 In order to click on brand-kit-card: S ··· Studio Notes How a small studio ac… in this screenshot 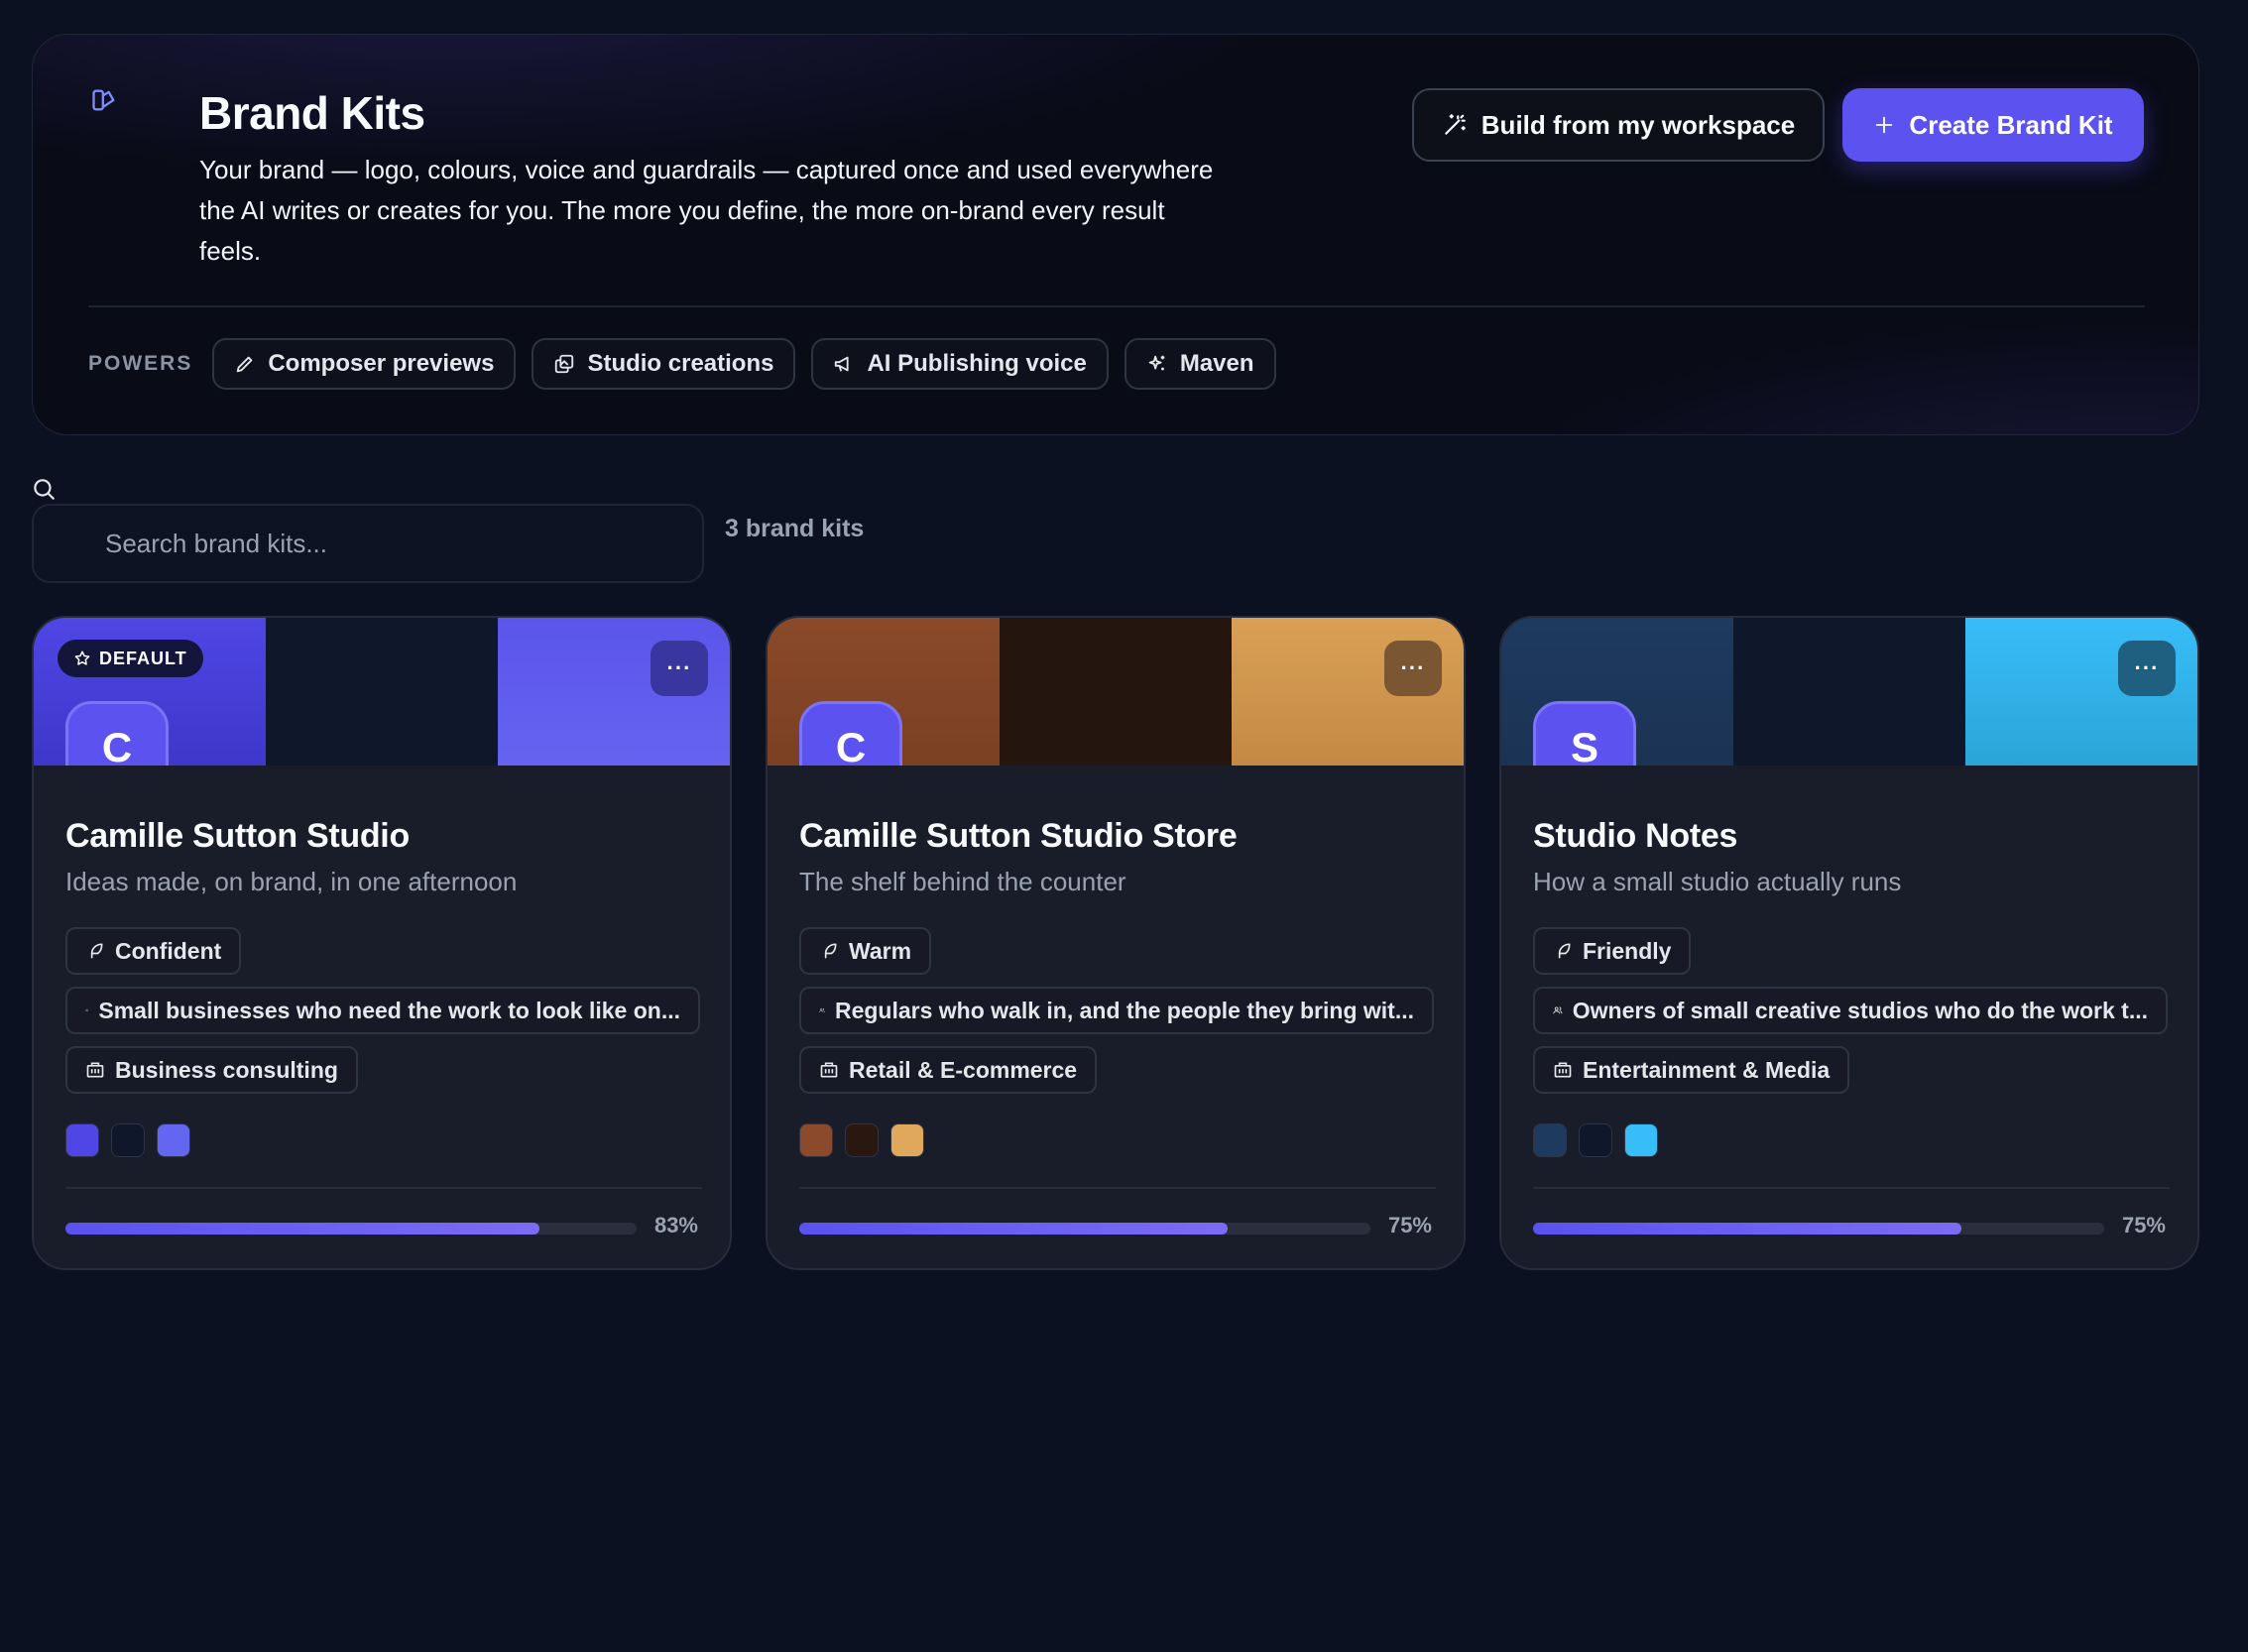, I will do `click(1849, 943)`.